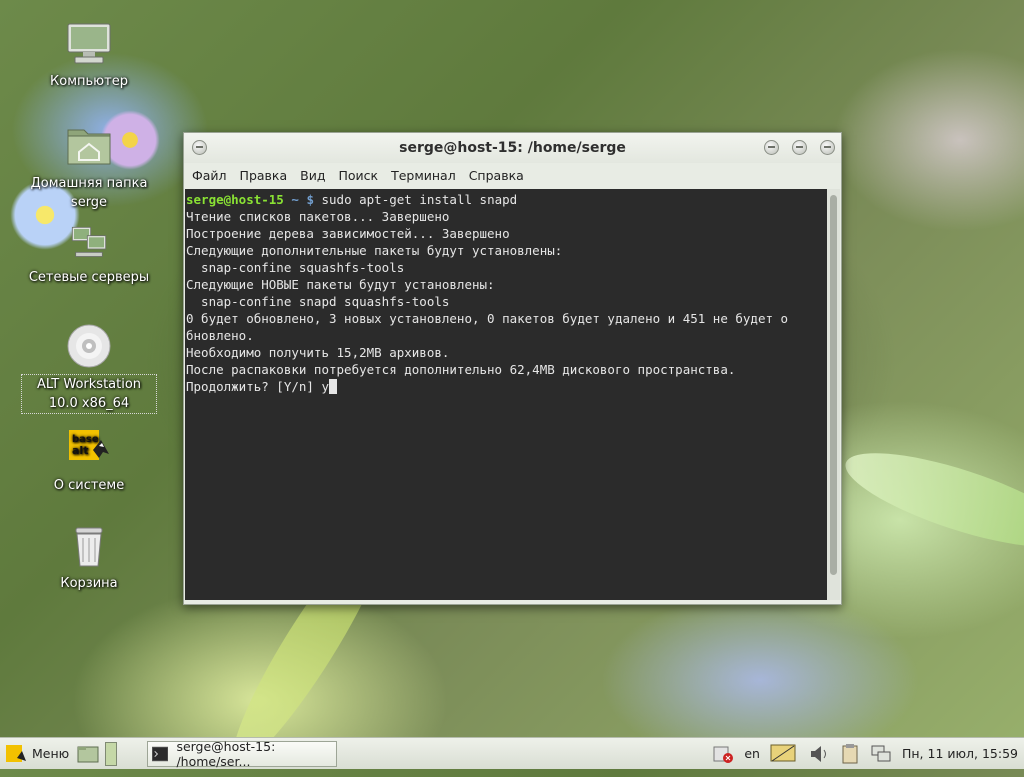 The height and width of the screenshot is (777, 1024). Describe the element at coordinates (209, 175) in the screenshot. I see `menu-file: Файл` at that location.